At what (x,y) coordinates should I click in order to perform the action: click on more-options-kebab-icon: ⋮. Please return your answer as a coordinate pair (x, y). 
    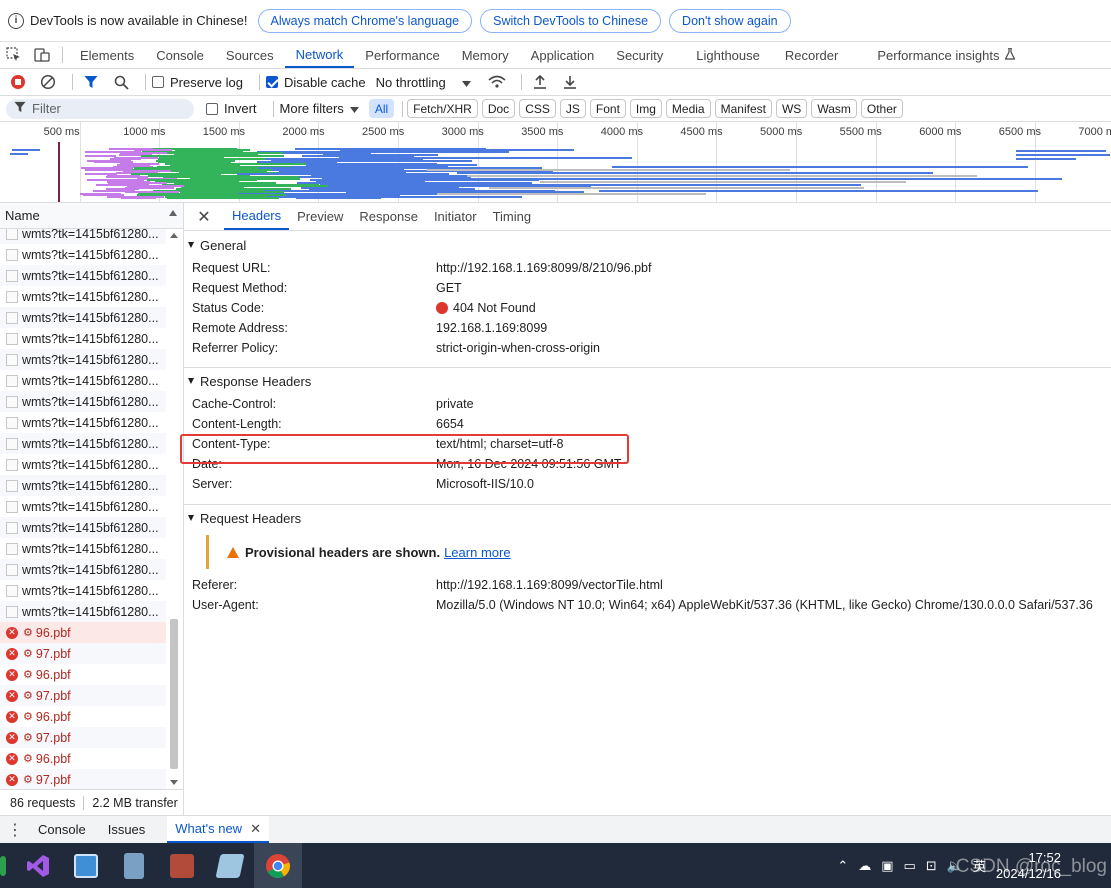
    Looking at the image, I should click on (15, 829).